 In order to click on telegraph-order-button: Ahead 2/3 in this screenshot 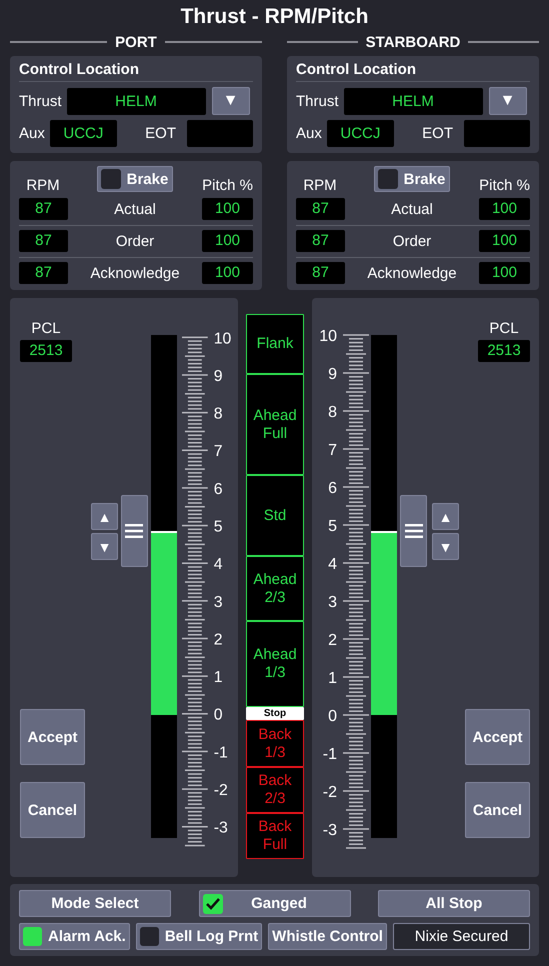, I will do `click(275, 588)`.